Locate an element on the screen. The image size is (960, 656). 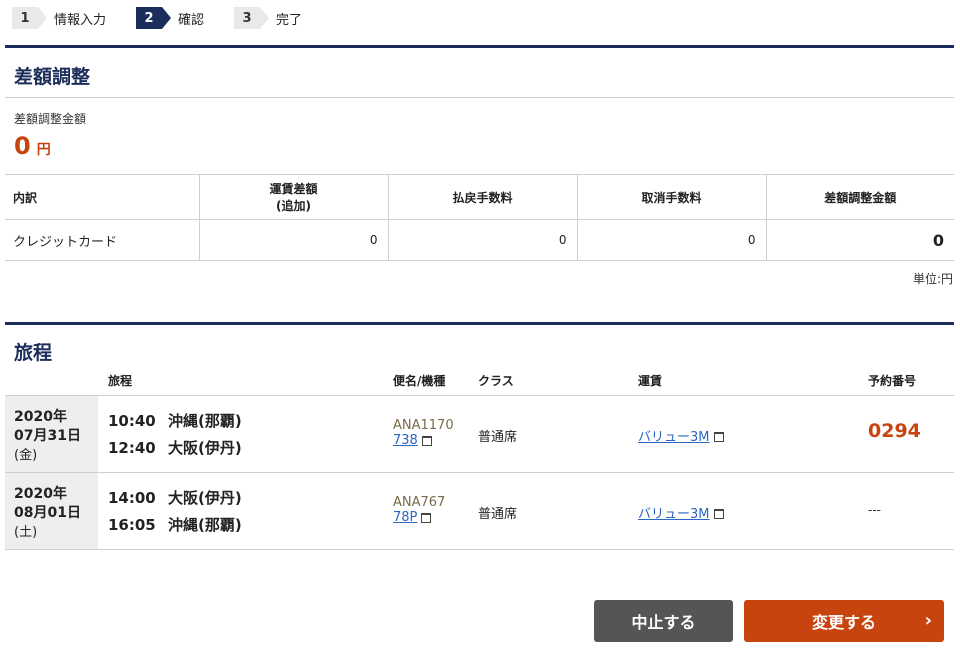
adjustment-amount-value: 0 is located at coordinates (22, 146).